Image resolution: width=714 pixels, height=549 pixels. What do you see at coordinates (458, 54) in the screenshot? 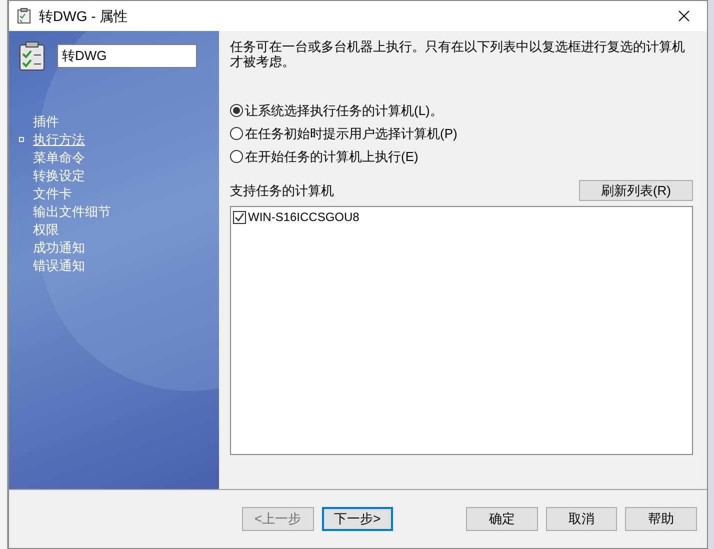
I see `description-text: 任务可在一台或多台机器上执行。只有在以下列表中以复选框进行复选的计算机才被考虑。` at bounding box center [458, 54].